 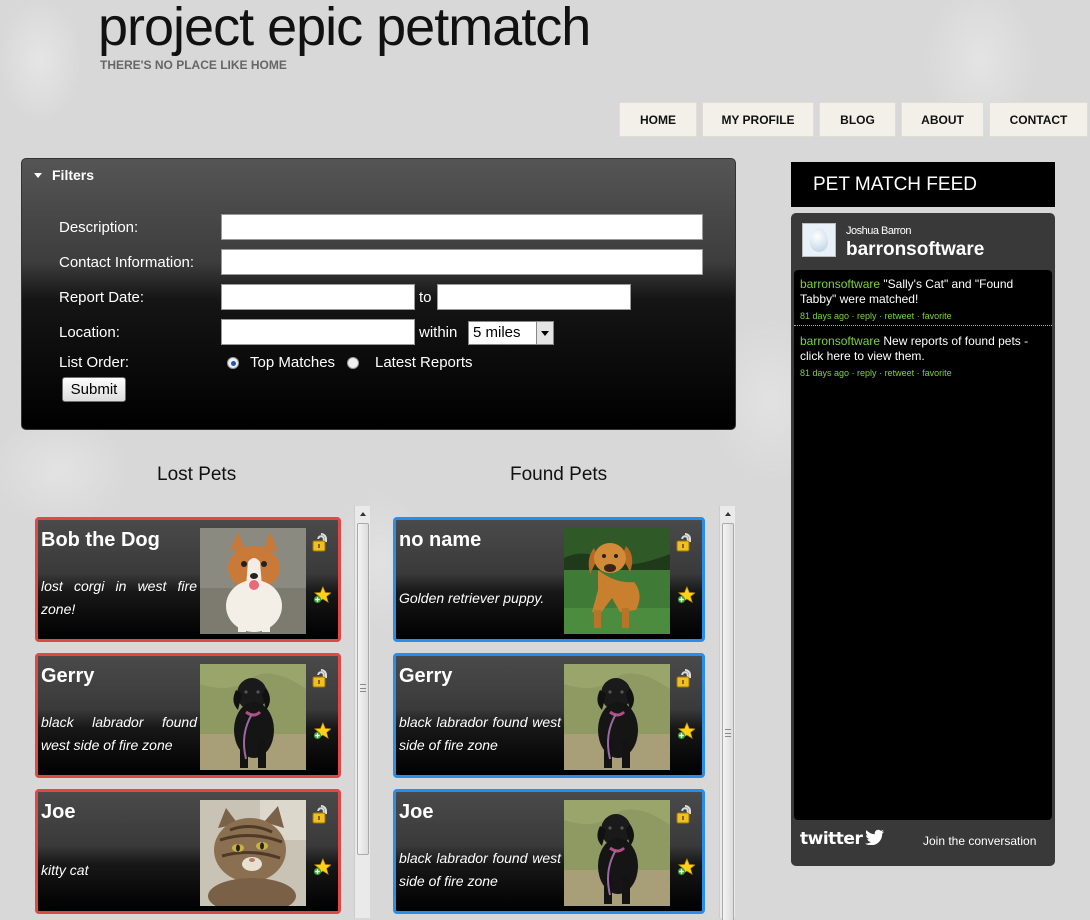 What do you see at coordinates (438, 332) in the screenshot?
I see `within-label: within` at bounding box center [438, 332].